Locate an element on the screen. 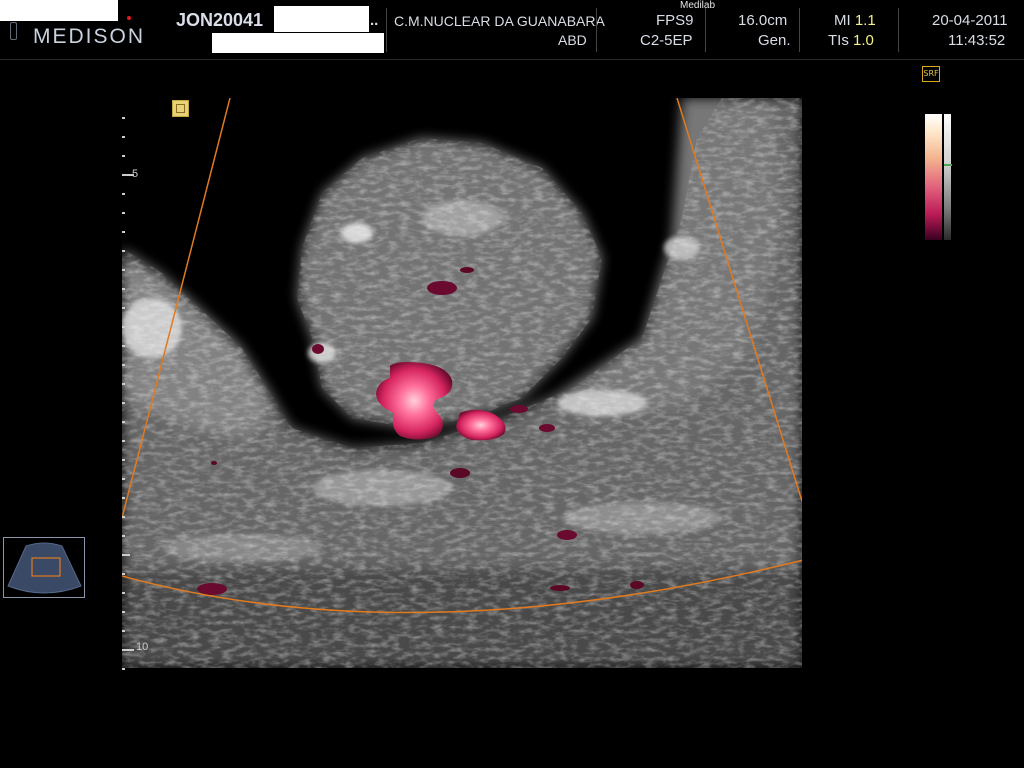  time-label: 11:43:52 is located at coordinates (977, 40).